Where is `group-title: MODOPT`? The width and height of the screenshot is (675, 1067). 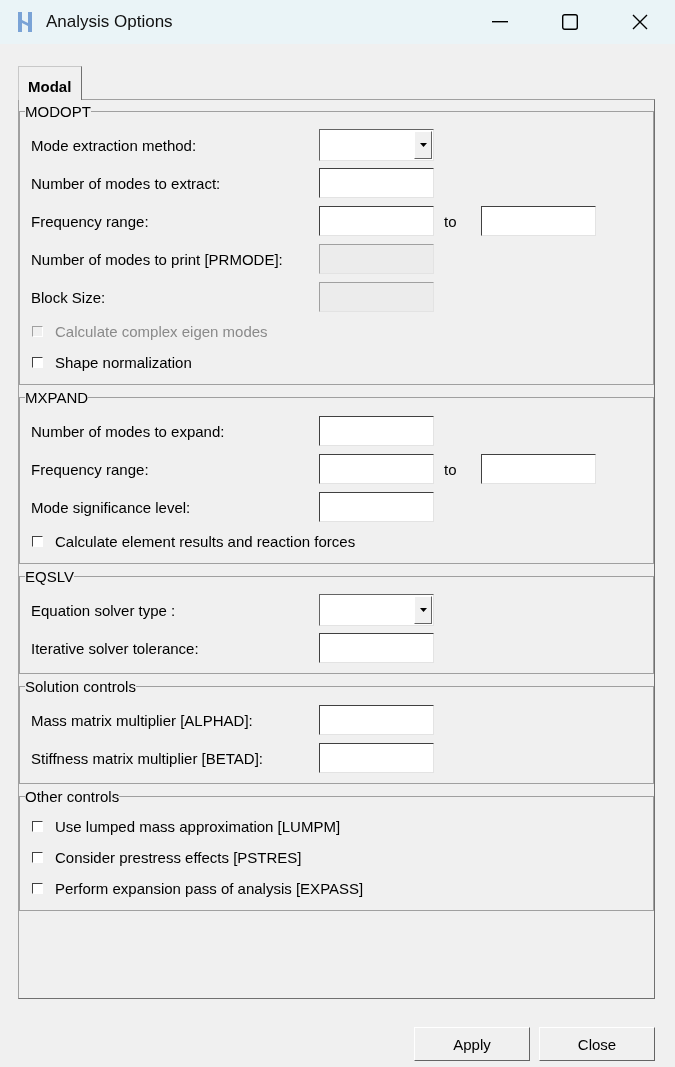
group-title: MODOPT is located at coordinates (58, 111).